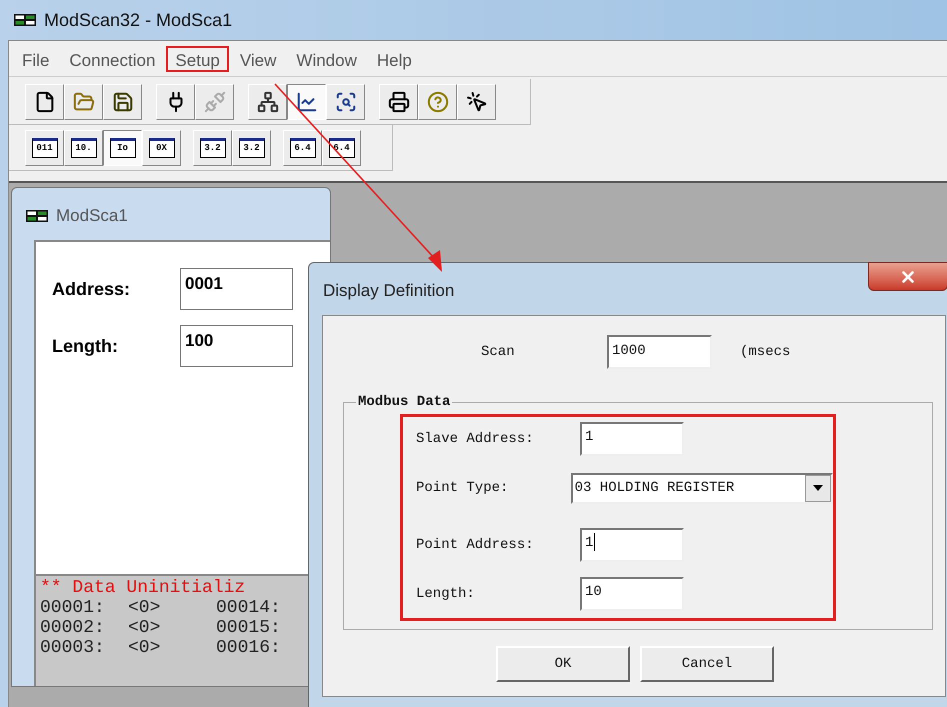  What do you see at coordinates (112, 59) in the screenshot?
I see `menu-item: Connection` at bounding box center [112, 59].